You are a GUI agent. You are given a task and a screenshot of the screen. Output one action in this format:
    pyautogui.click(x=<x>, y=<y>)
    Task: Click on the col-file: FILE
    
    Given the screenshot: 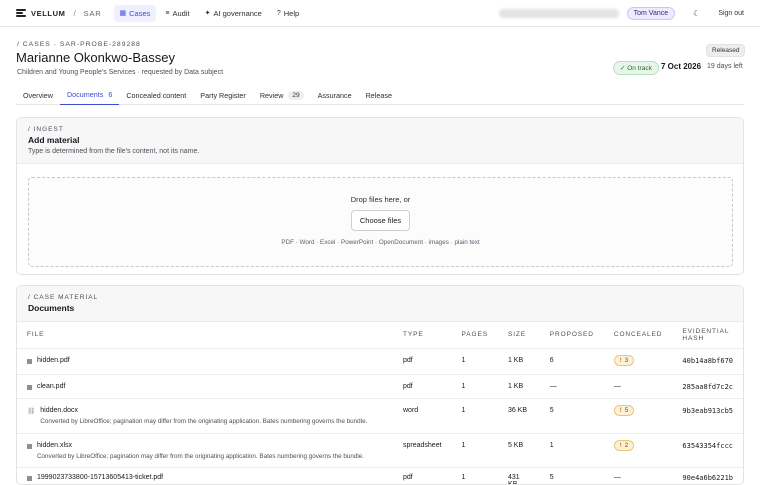 What is the action you would take?
    pyautogui.click(x=205, y=335)
    